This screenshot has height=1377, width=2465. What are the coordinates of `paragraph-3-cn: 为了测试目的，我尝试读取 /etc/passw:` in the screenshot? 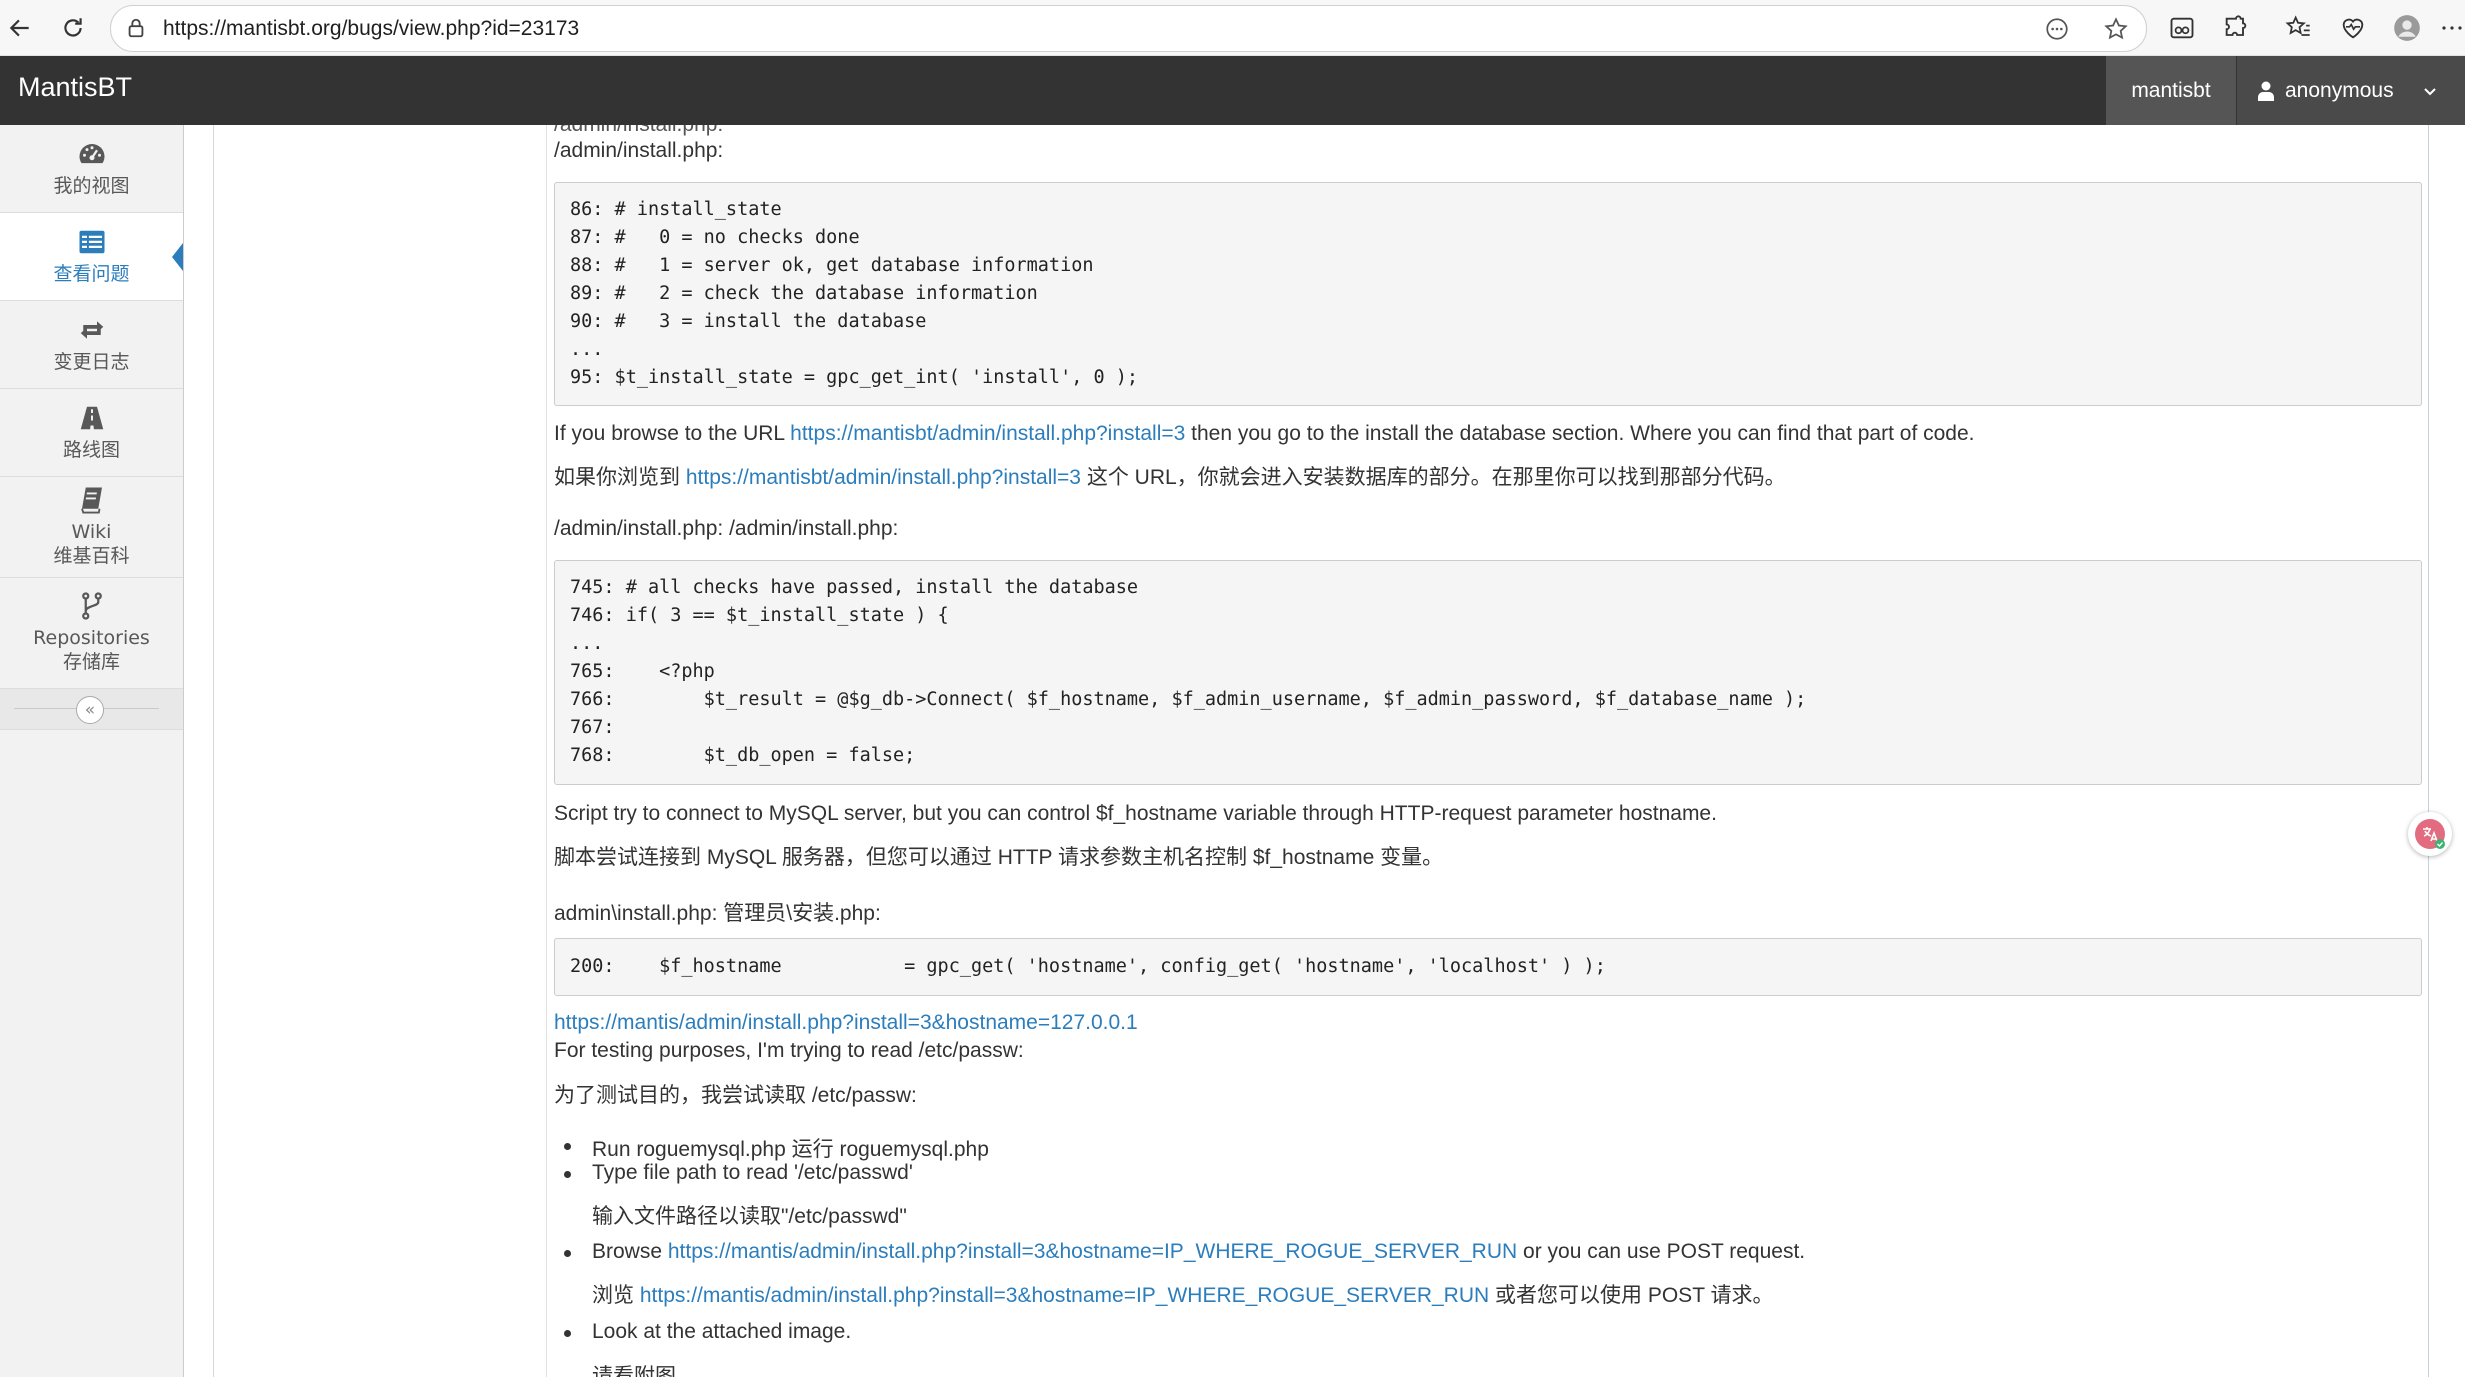 It's located at (735, 1095).